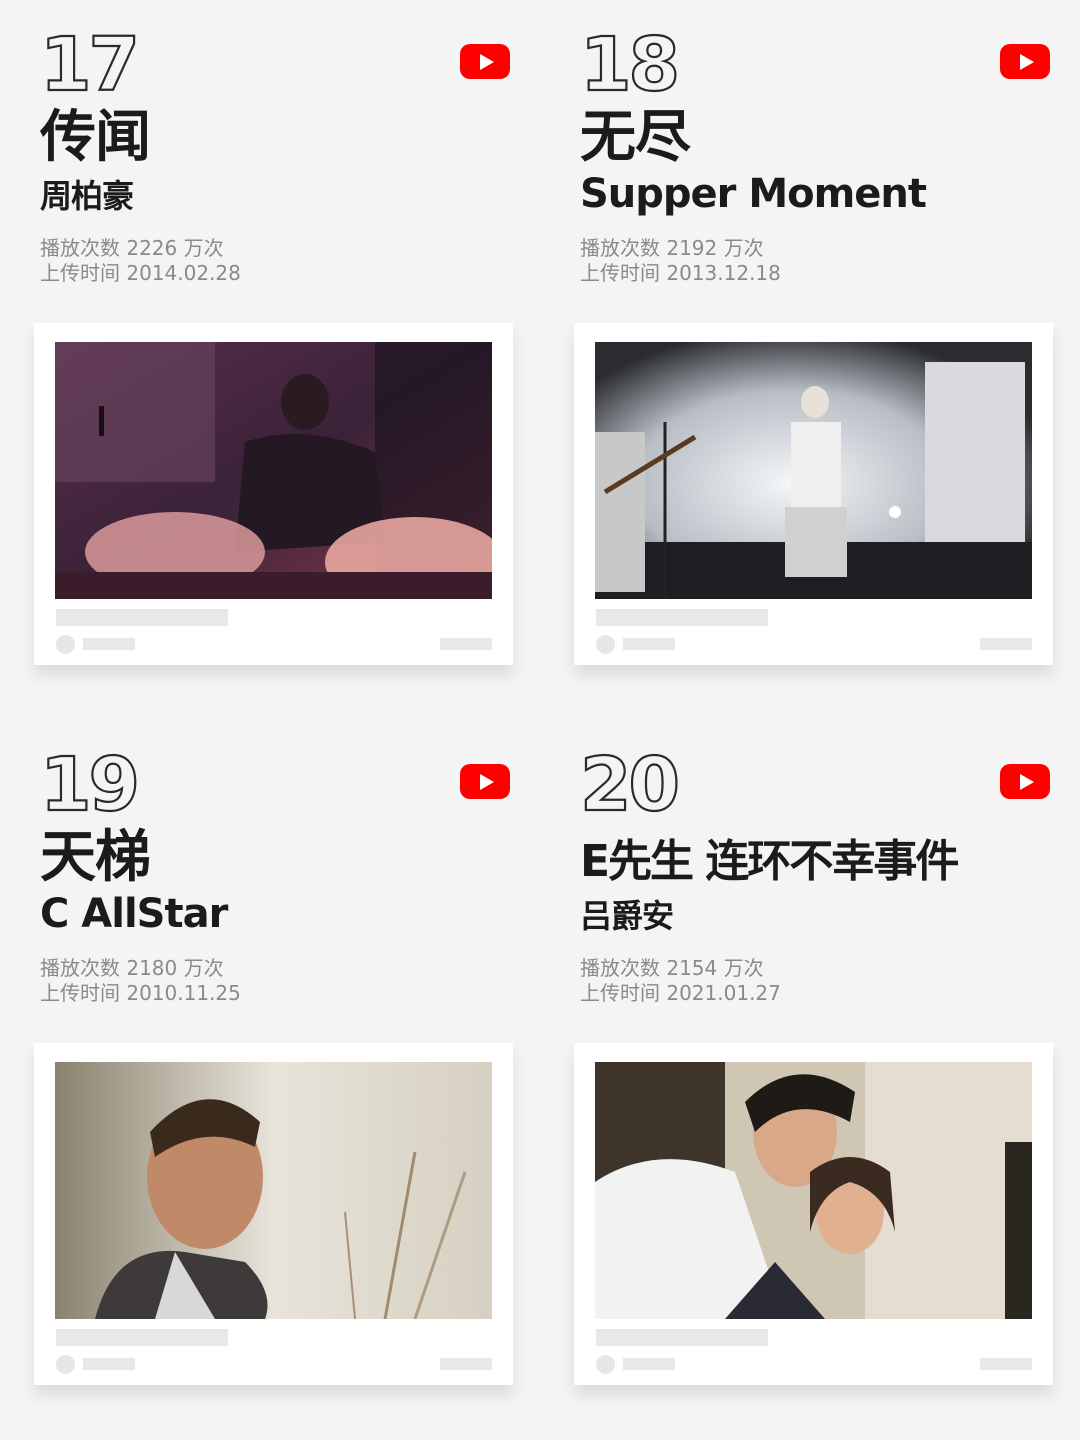 Image resolution: width=1080 pixels, height=1440 pixels. What do you see at coordinates (715, 968) in the screenshot?
I see `play-count-value: 2154 万次` at bounding box center [715, 968].